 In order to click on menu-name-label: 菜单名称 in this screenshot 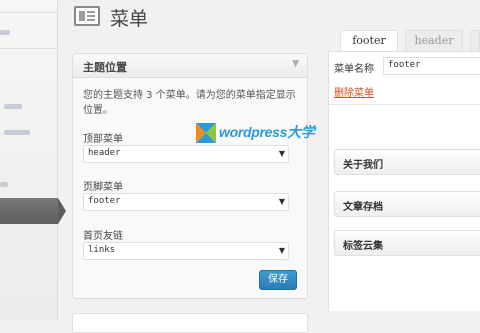, I will do `click(354, 69)`.